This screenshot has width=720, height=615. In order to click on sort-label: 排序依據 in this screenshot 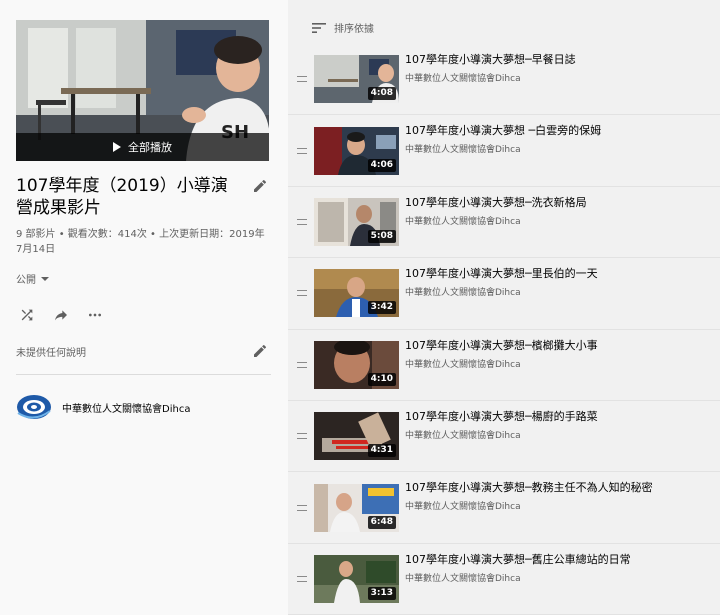, I will do `click(354, 29)`.